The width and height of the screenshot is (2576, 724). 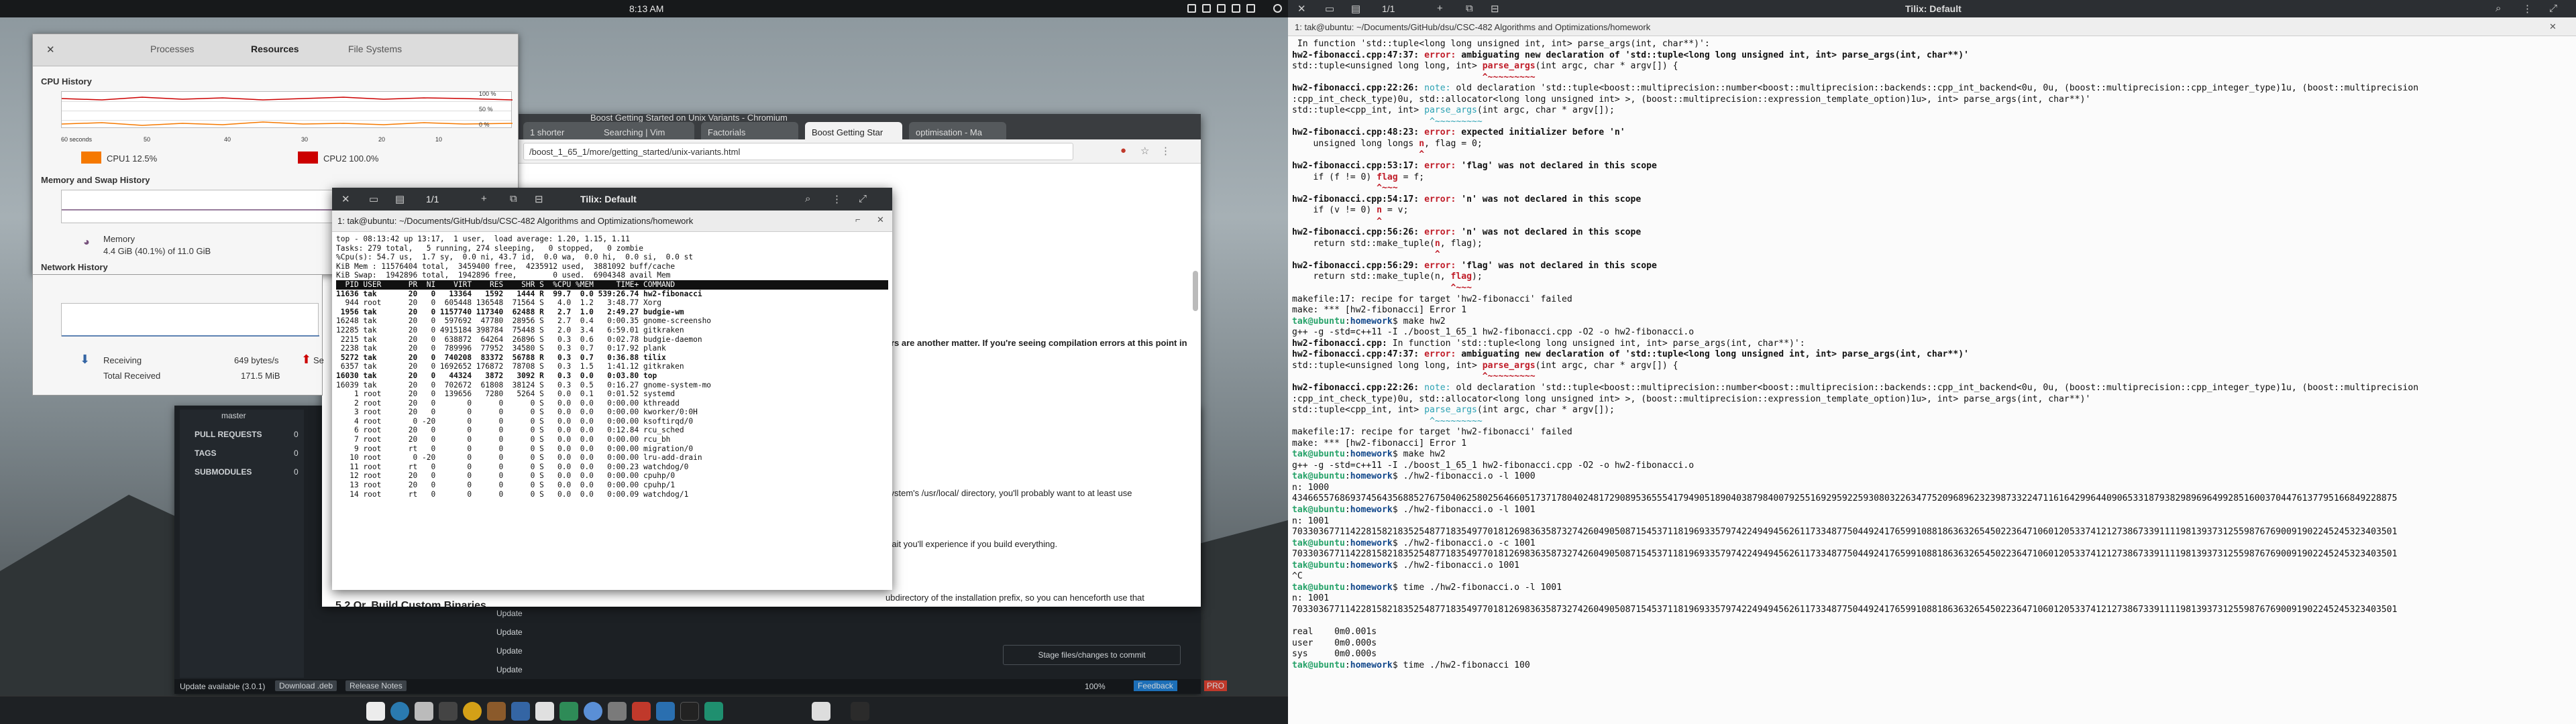 I want to click on total-received-value: 171.5 MiB, so click(x=260, y=376).